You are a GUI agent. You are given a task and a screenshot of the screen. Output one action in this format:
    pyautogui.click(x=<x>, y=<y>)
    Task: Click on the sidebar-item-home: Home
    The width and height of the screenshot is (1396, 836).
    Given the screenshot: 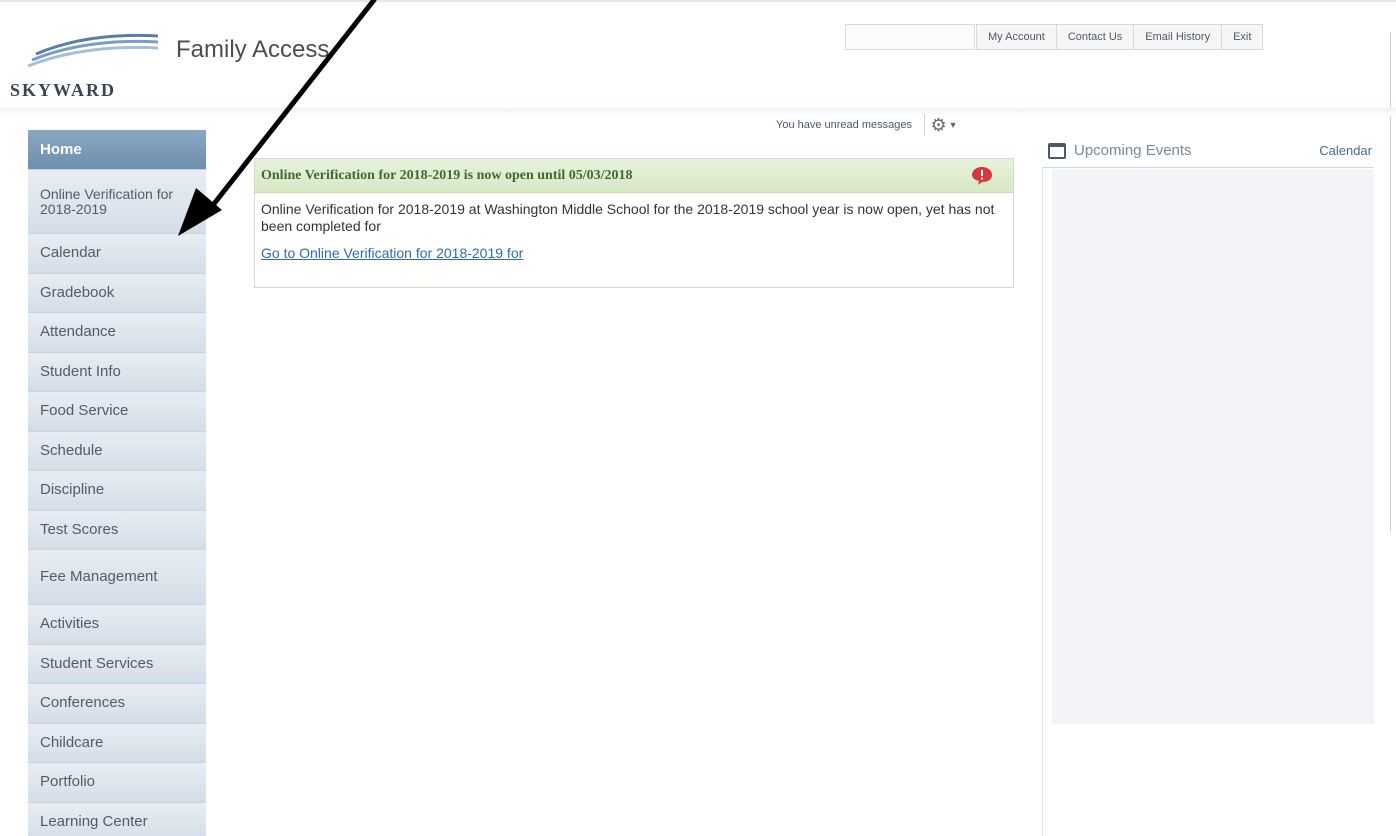 What is the action you would take?
    pyautogui.click(x=117, y=150)
    